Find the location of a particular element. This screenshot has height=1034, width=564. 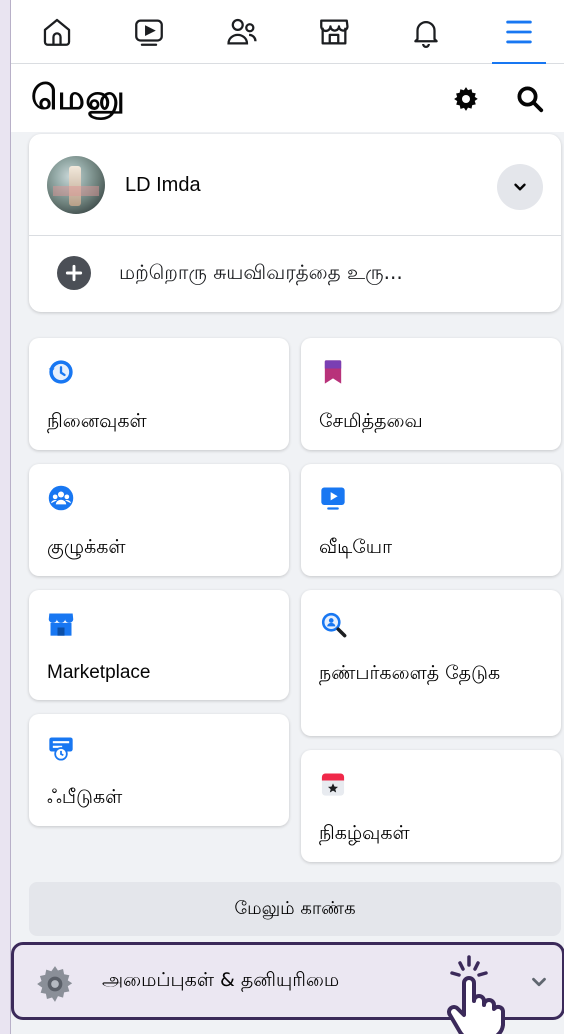

shortcut-label: சேமித்தவை is located at coordinates (371, 421).